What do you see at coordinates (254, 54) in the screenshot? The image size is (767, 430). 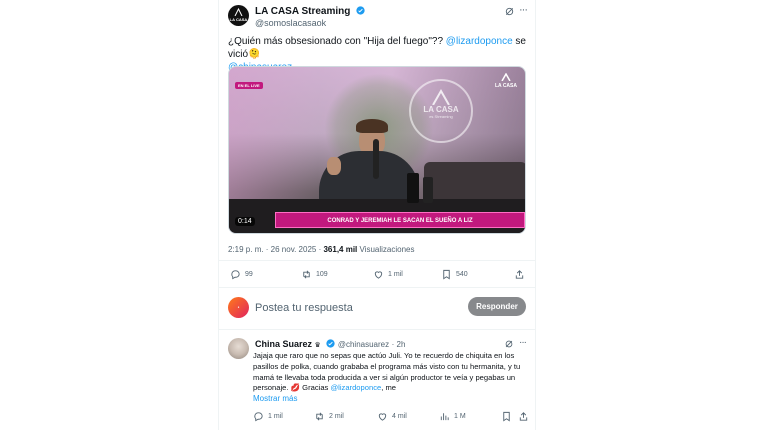 I see `melting-face-emoji: 🫠` at bounding box center [254, 54].